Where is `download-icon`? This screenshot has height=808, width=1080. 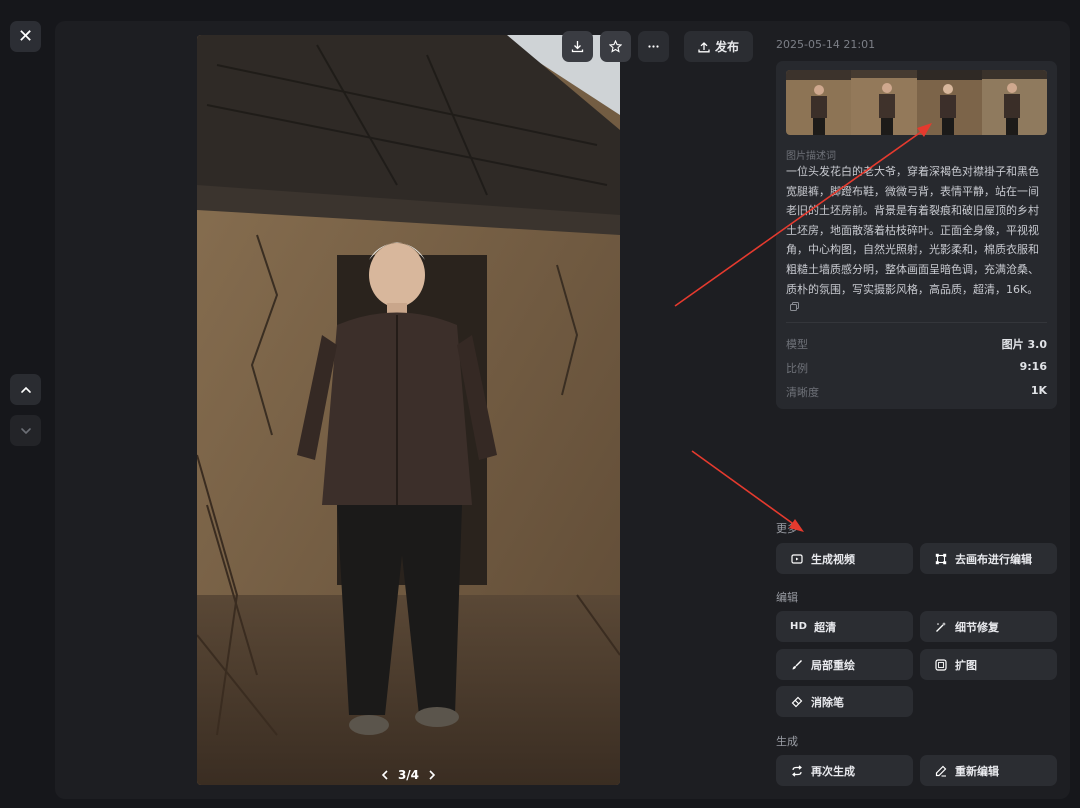 download-icon is located at coordinates (577, 47).